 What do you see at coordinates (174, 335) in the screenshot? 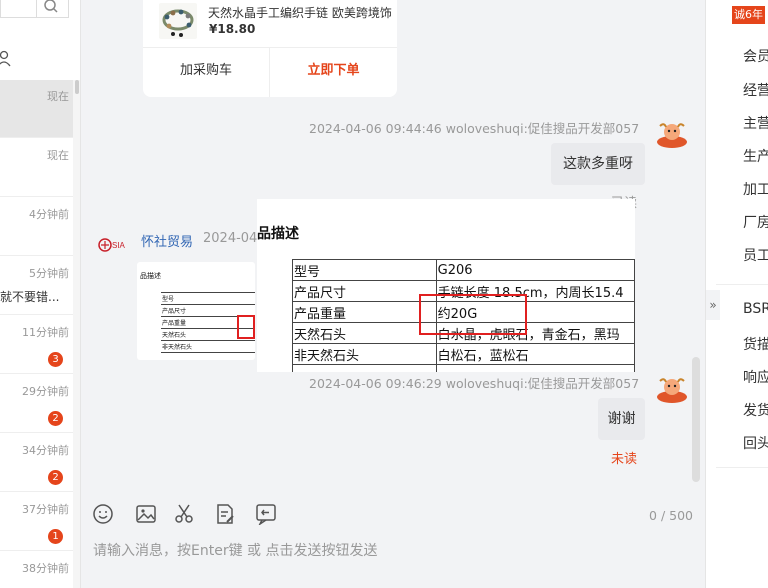
I see `thumb-row: 天然石头` at bounding box center [174, 335].